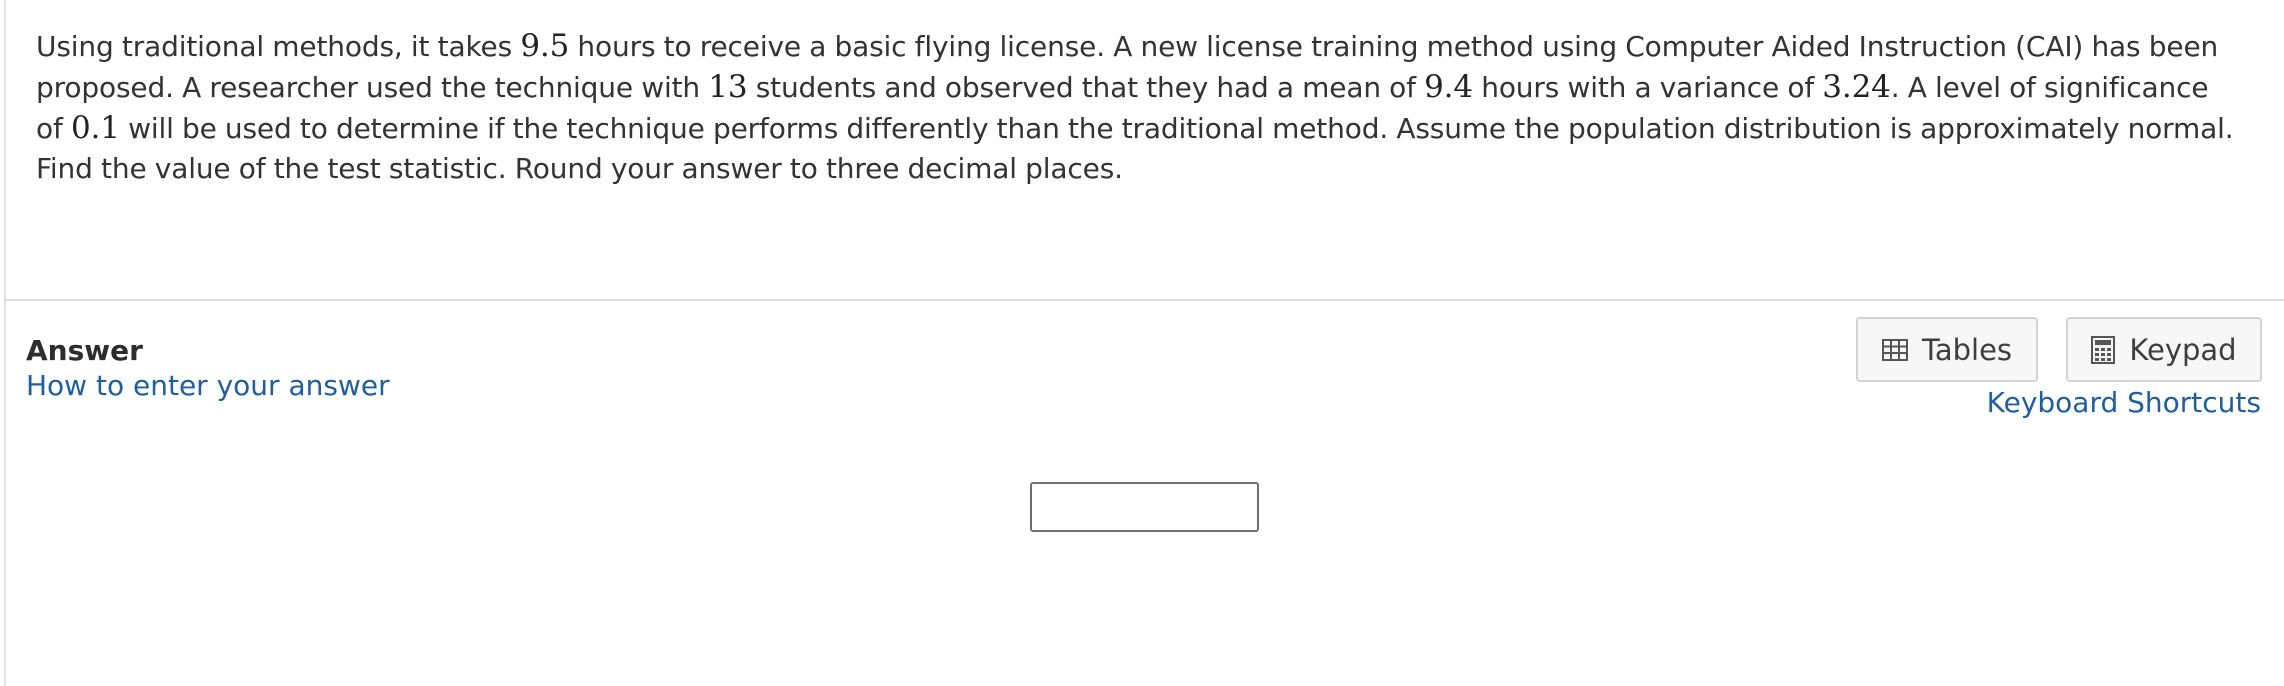 The height and width of the screenshot is (686, 2284). Describe the element at coordinates (208, 386) in the screenshot. I see `how-to-enter-answer-link: How to enter your answer` at that location.